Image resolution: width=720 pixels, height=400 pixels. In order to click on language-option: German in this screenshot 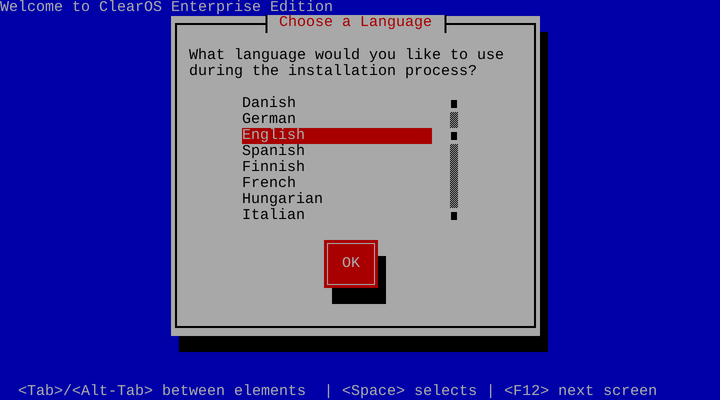, I will do `click(337, 120)`.